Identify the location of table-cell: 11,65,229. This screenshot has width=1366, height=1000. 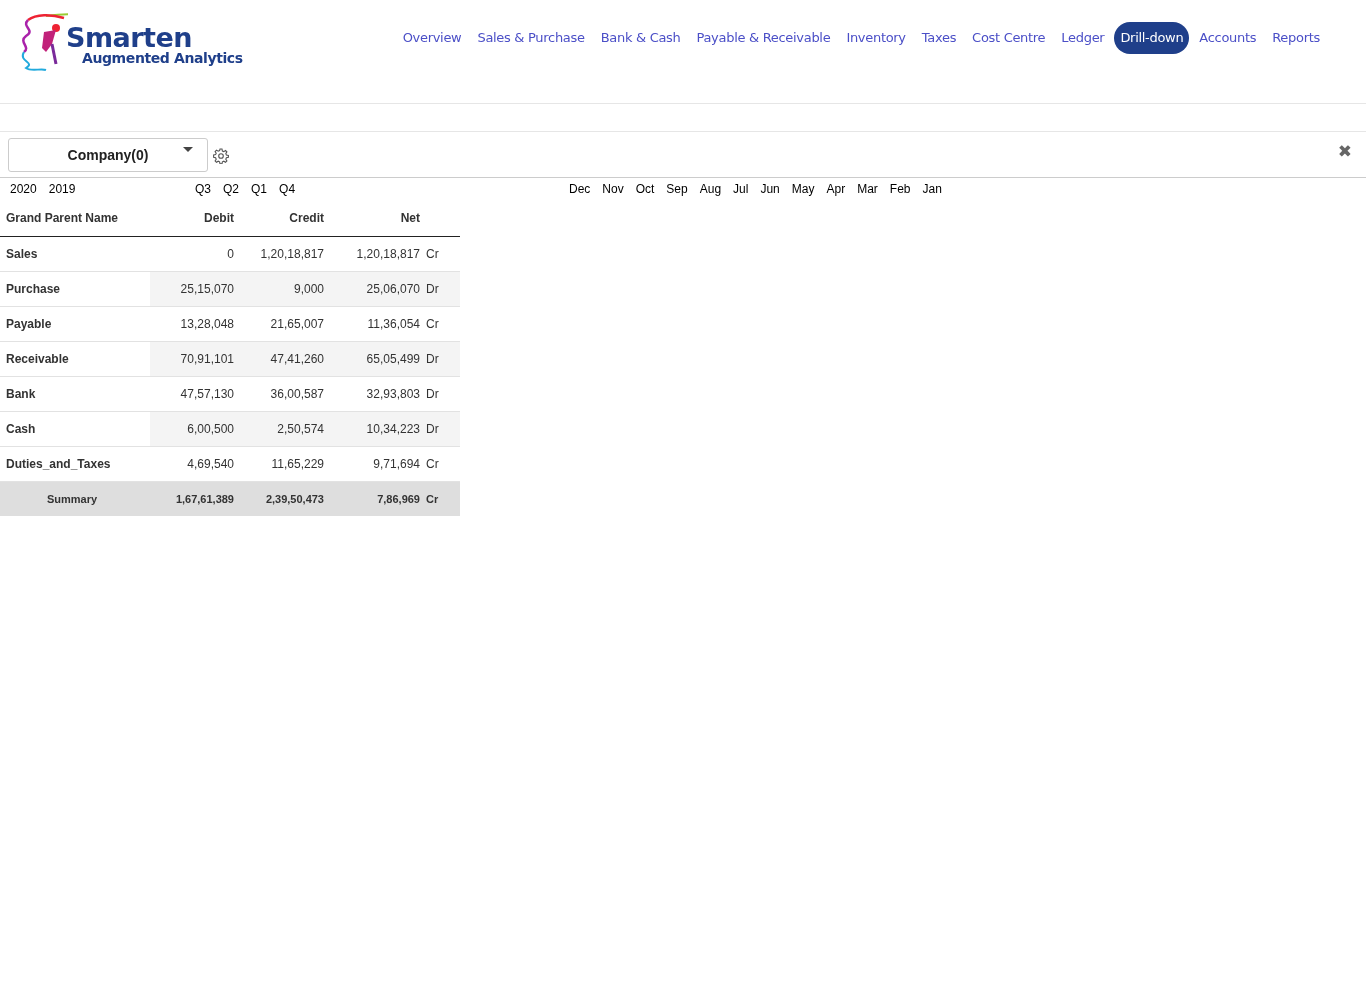
(285, 463).